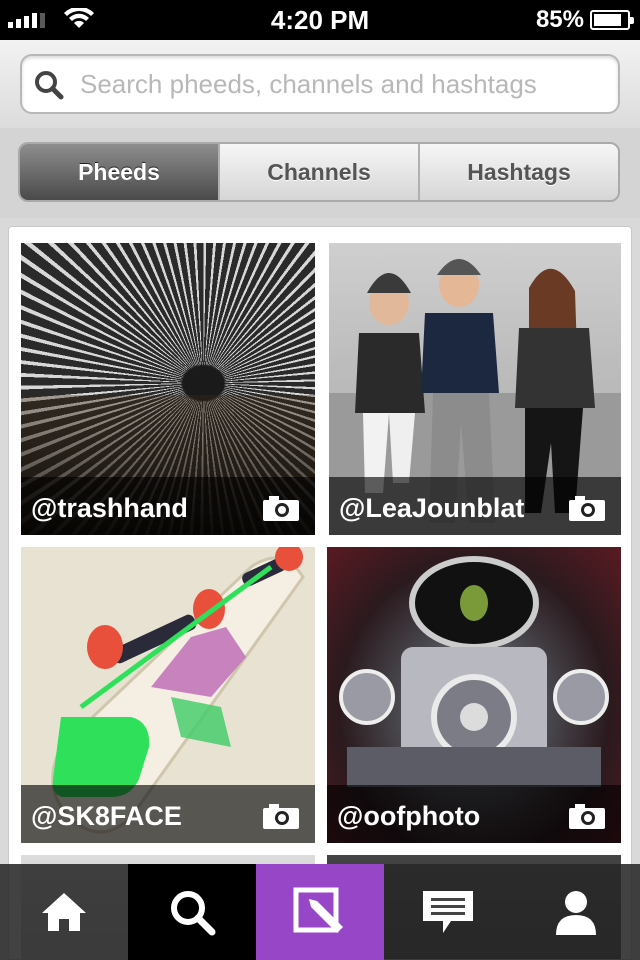 The width and height of the screenshot is (640, 960). Describe the element at coordinates (320, 20) in the screenshot. I see `status-bar: 4:20 PM 85%` at that location.